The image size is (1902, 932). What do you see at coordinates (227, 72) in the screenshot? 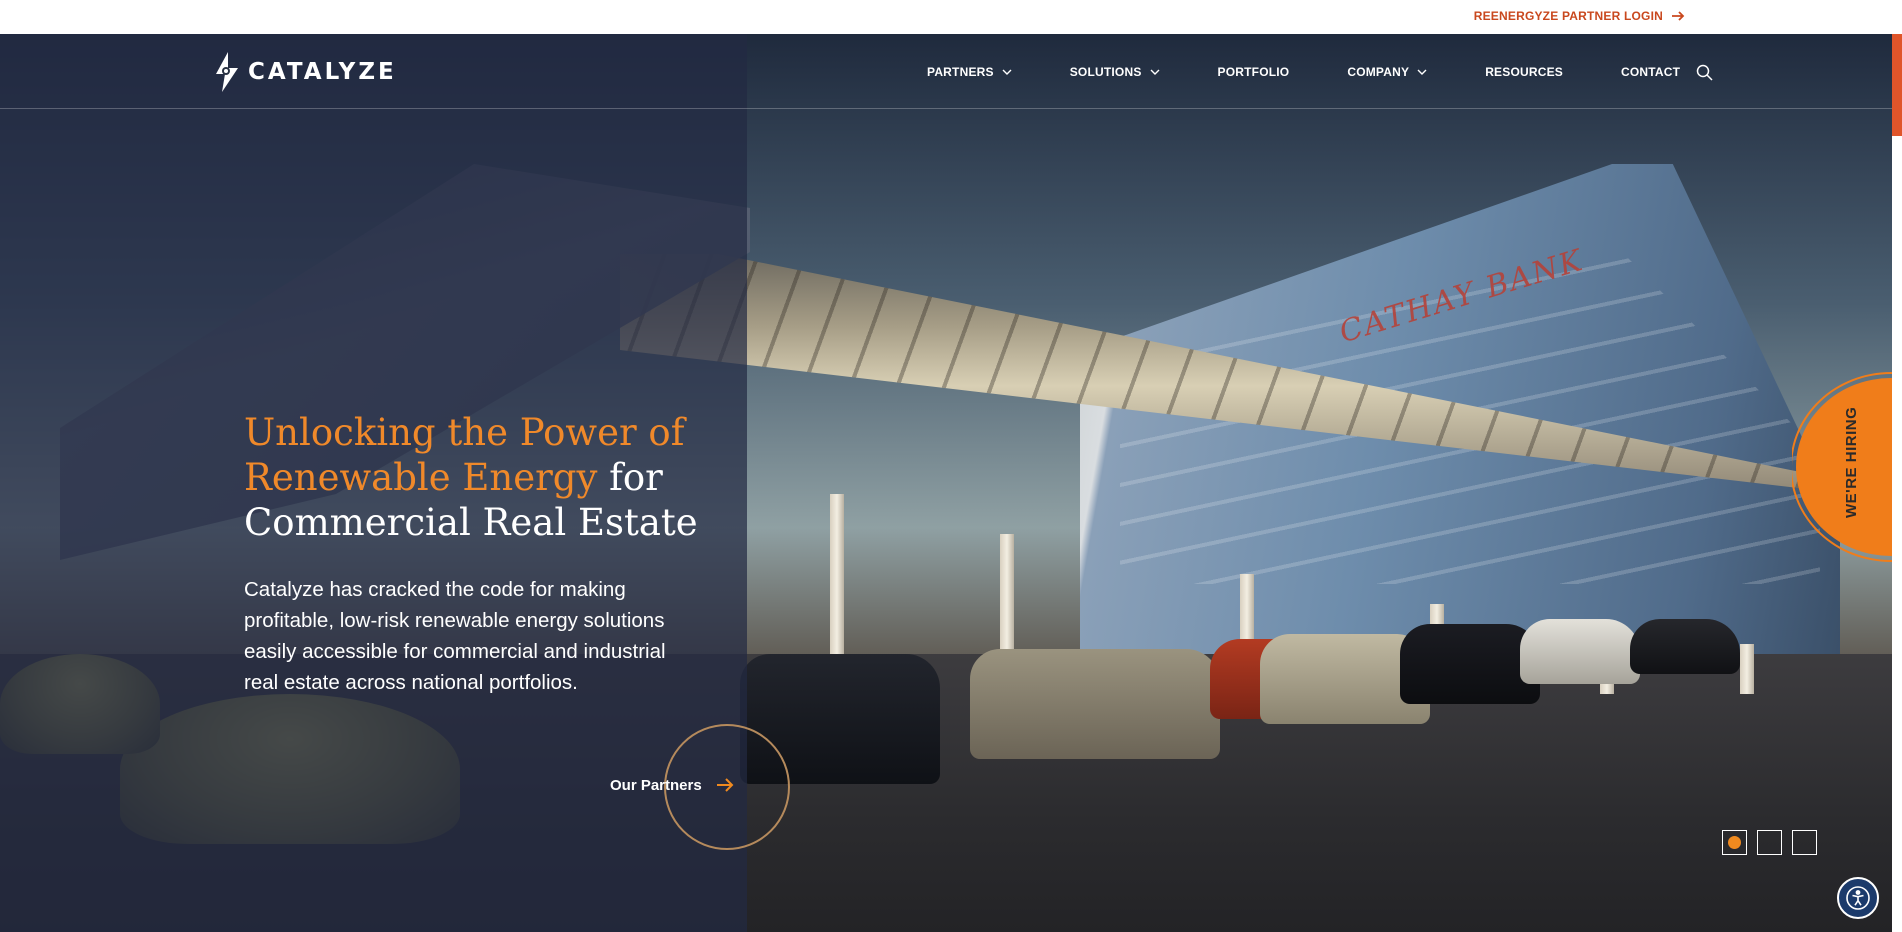
I see `lightning-bolt-logo-icon` at bounding box center [227, 72].